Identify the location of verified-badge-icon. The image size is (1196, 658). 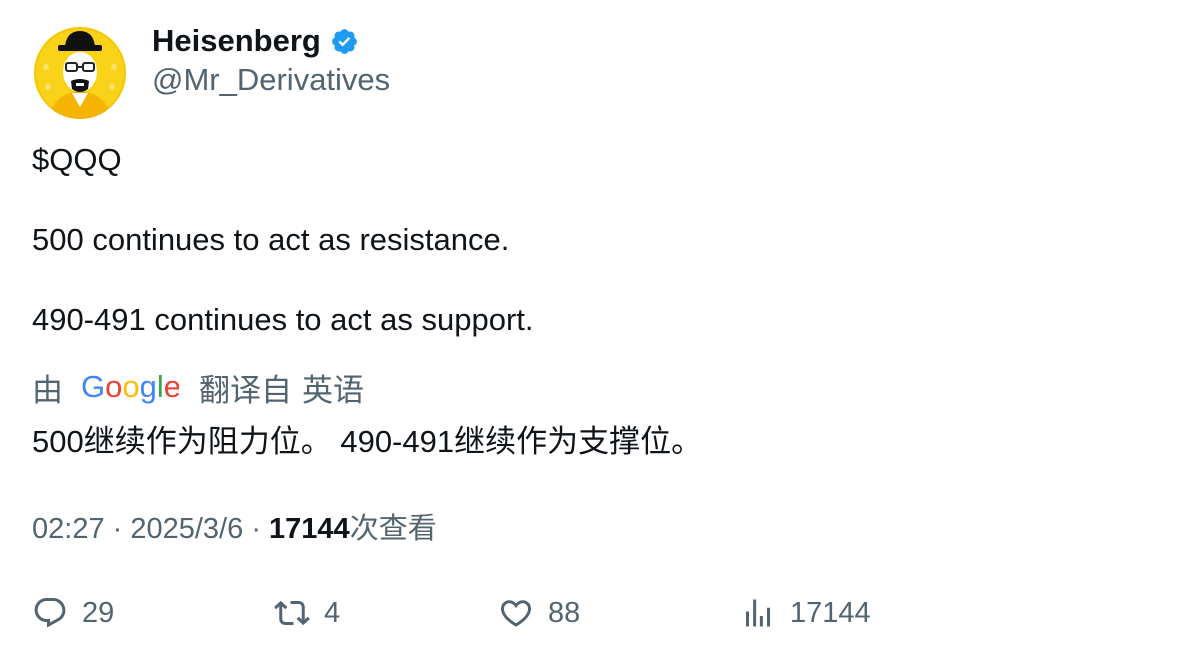
(344, 41).